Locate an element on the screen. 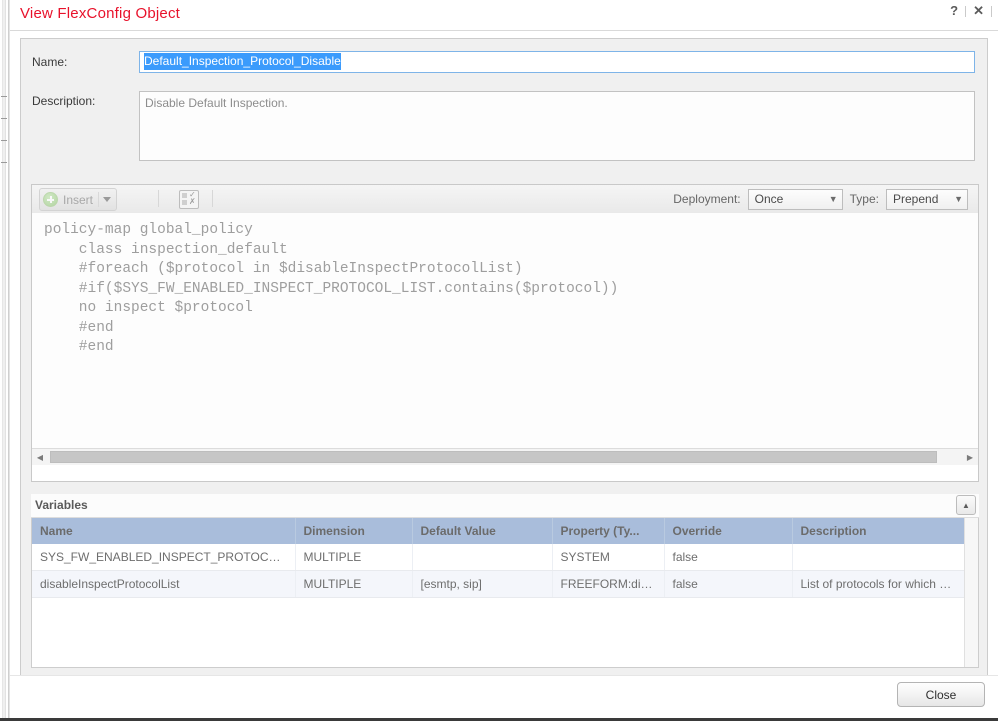  deployment-controls: Deployment: Once ▼ Type: Prepend ▼ is located at coordinates (820, 199).